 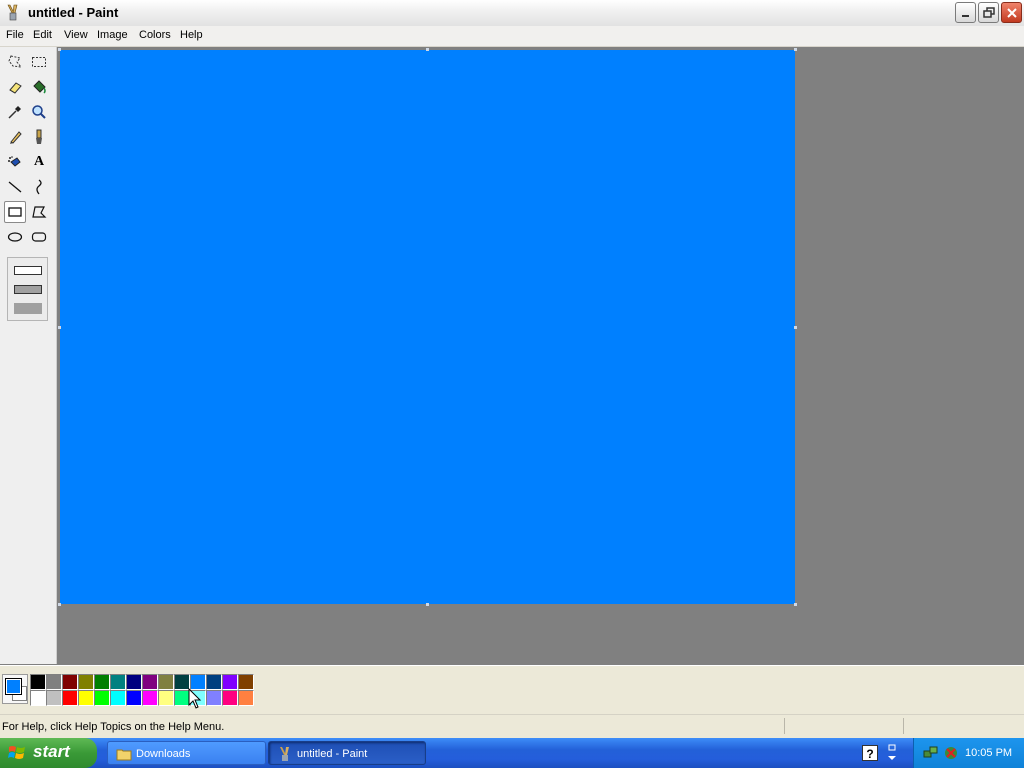 I want to click on start-button: start, so click(x=48, y=753).